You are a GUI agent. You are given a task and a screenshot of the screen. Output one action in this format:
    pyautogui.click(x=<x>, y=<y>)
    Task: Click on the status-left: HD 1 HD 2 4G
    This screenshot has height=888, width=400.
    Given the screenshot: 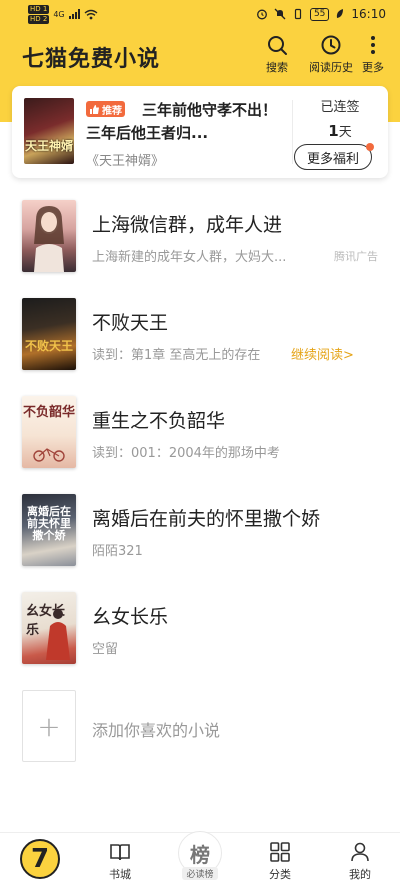 What is the action you would take?
    pyautogui.click(x=63, y=14)
    